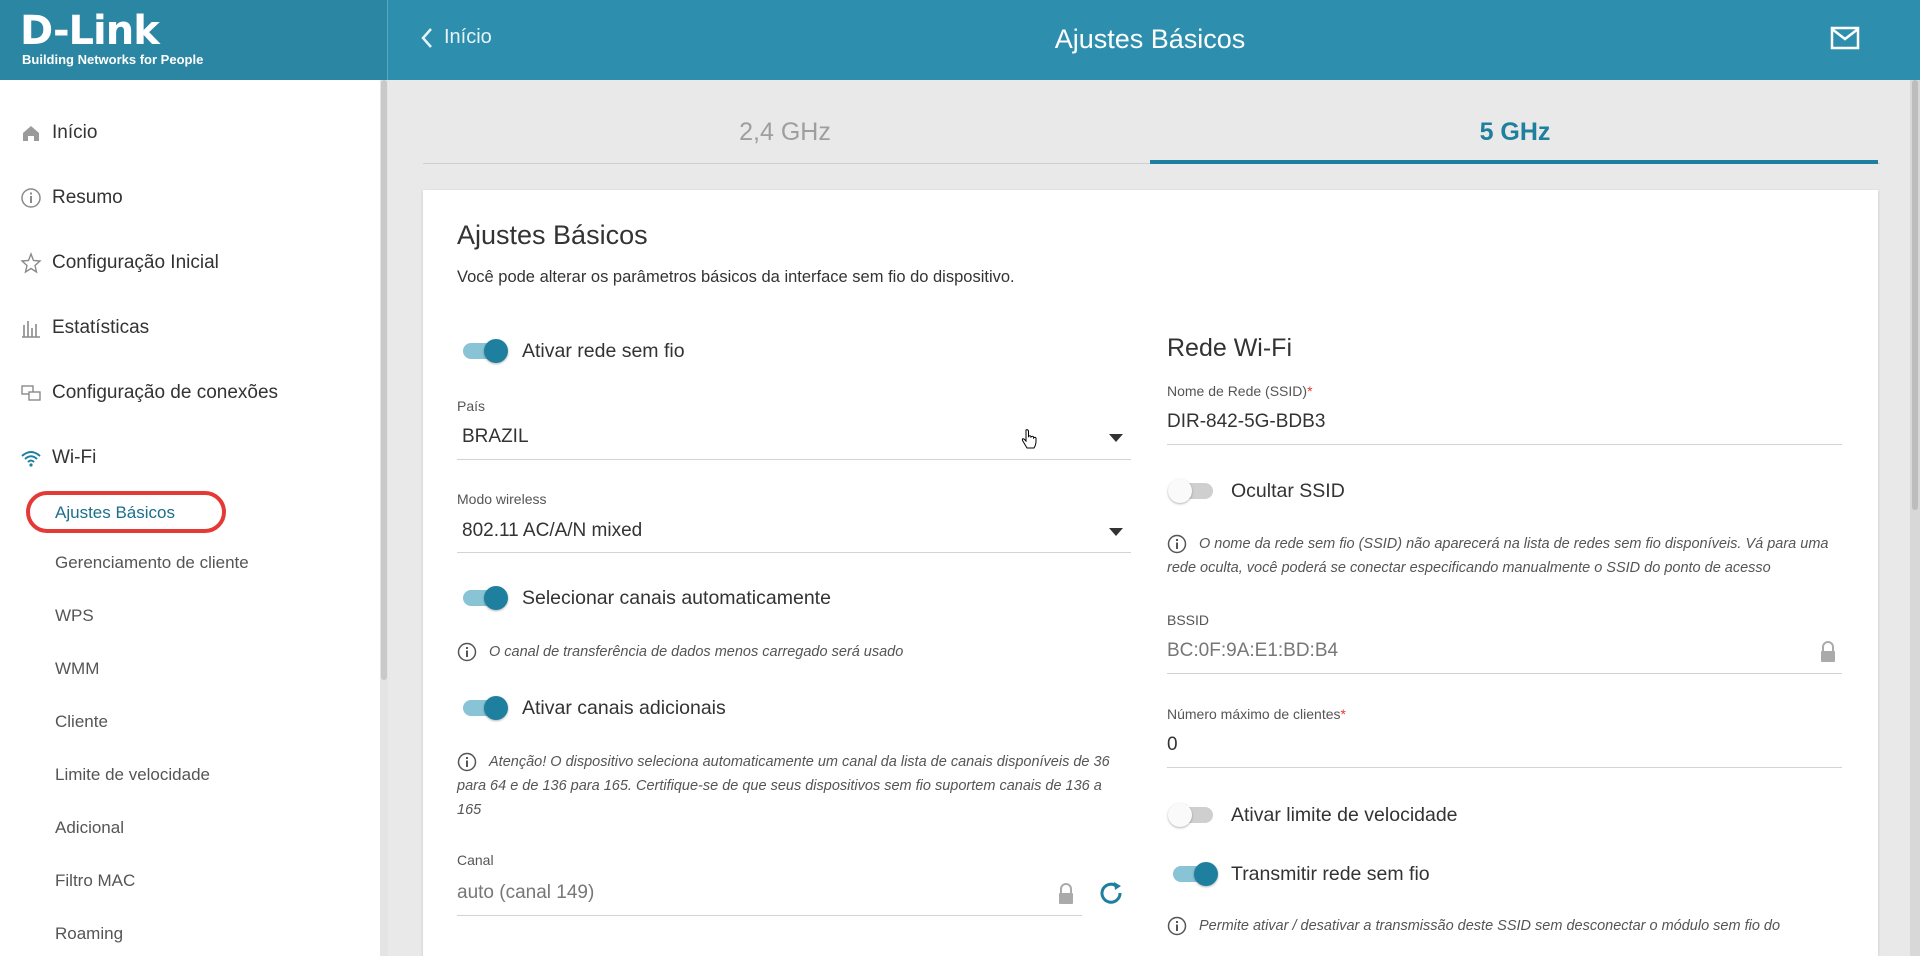  What do you see at coordinates (81, 722) in the screenshot?
I see `sidebar-subitem-cliente: Cliente` at bounding box center [81, 722].